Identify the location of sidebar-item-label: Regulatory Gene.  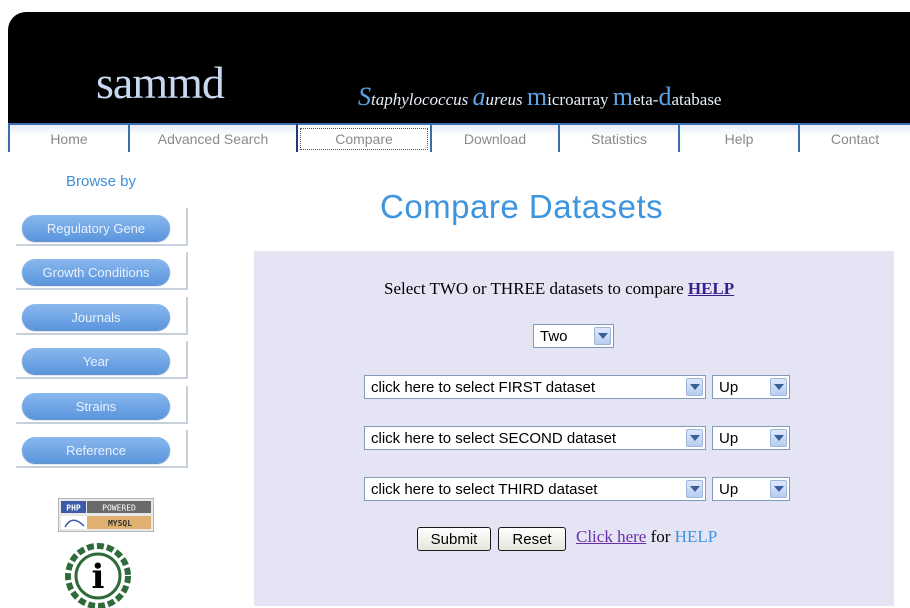
(96, 228).